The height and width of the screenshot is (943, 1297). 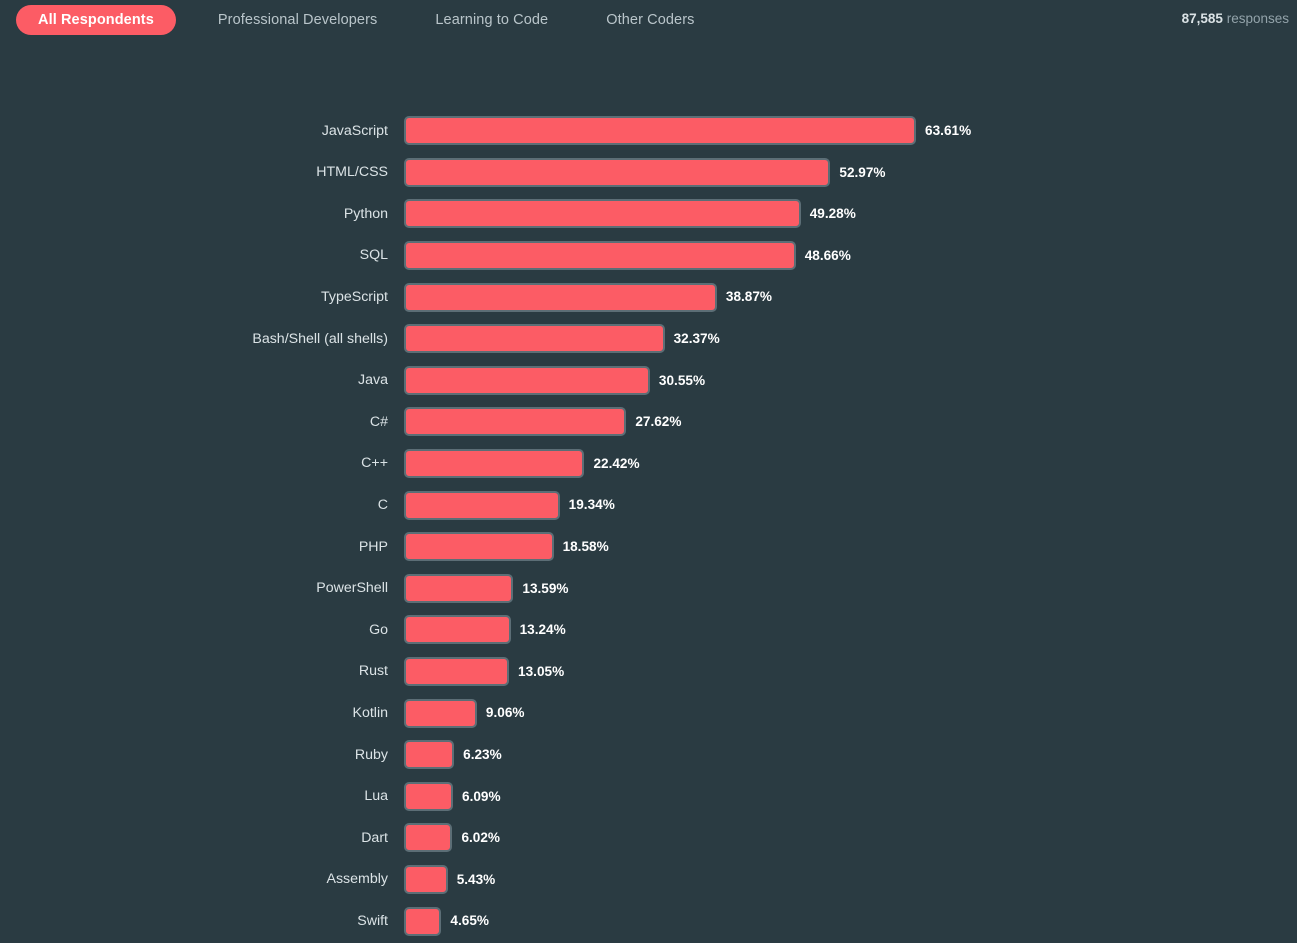 I want to click on bar-category-label: PHP, so click(x=373, y=546).